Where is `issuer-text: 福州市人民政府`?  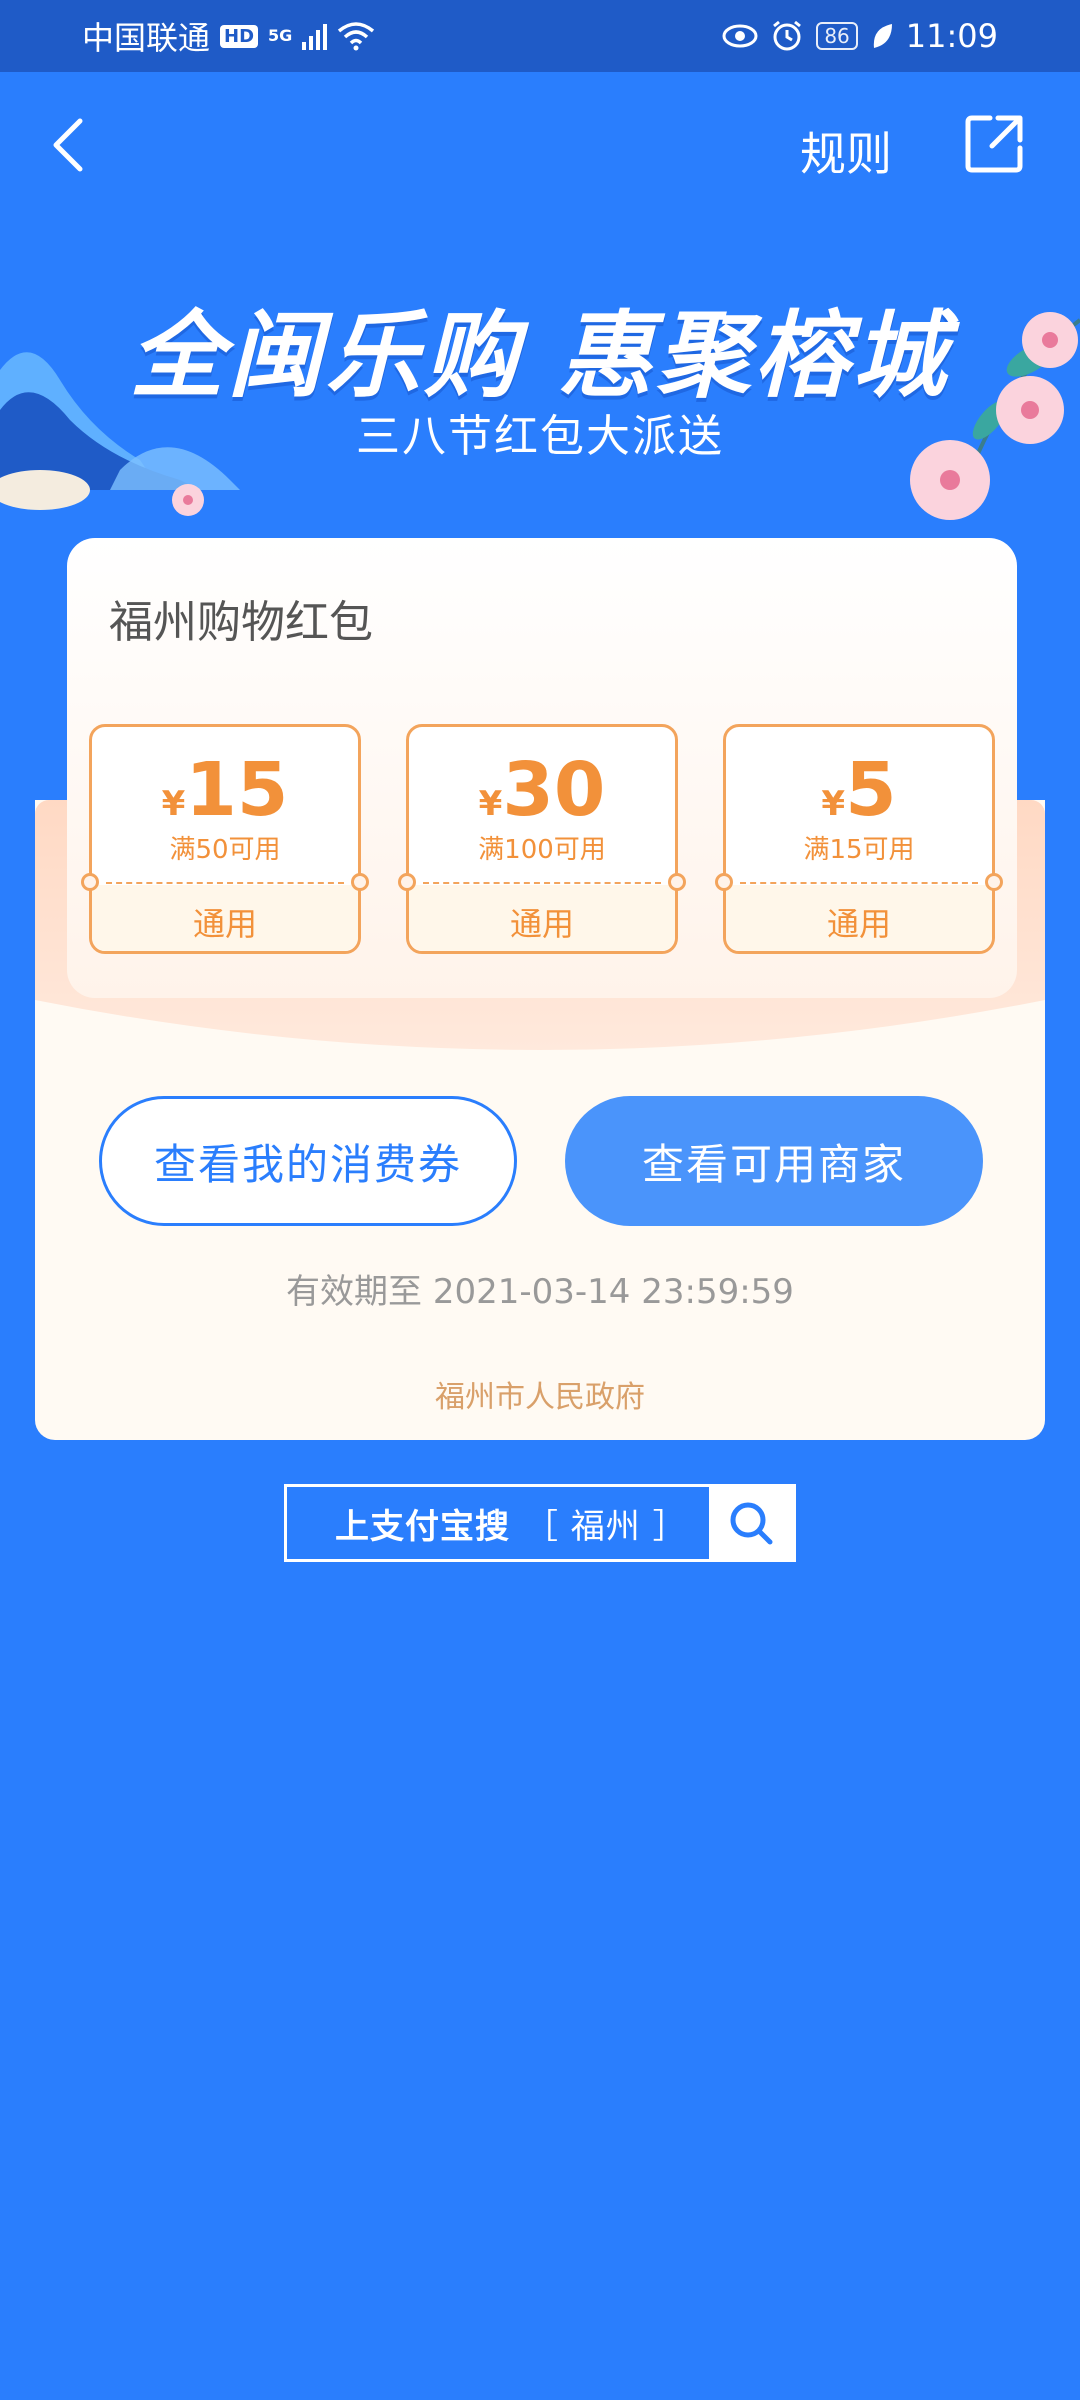
issuer-text: 福州市人民政府 is located at coordinates (540, 1397).